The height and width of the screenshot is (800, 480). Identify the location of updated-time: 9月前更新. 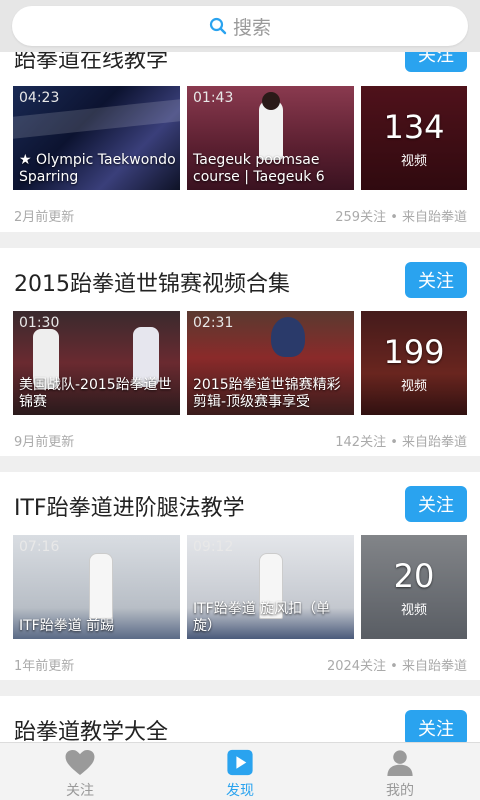
(44, 442).